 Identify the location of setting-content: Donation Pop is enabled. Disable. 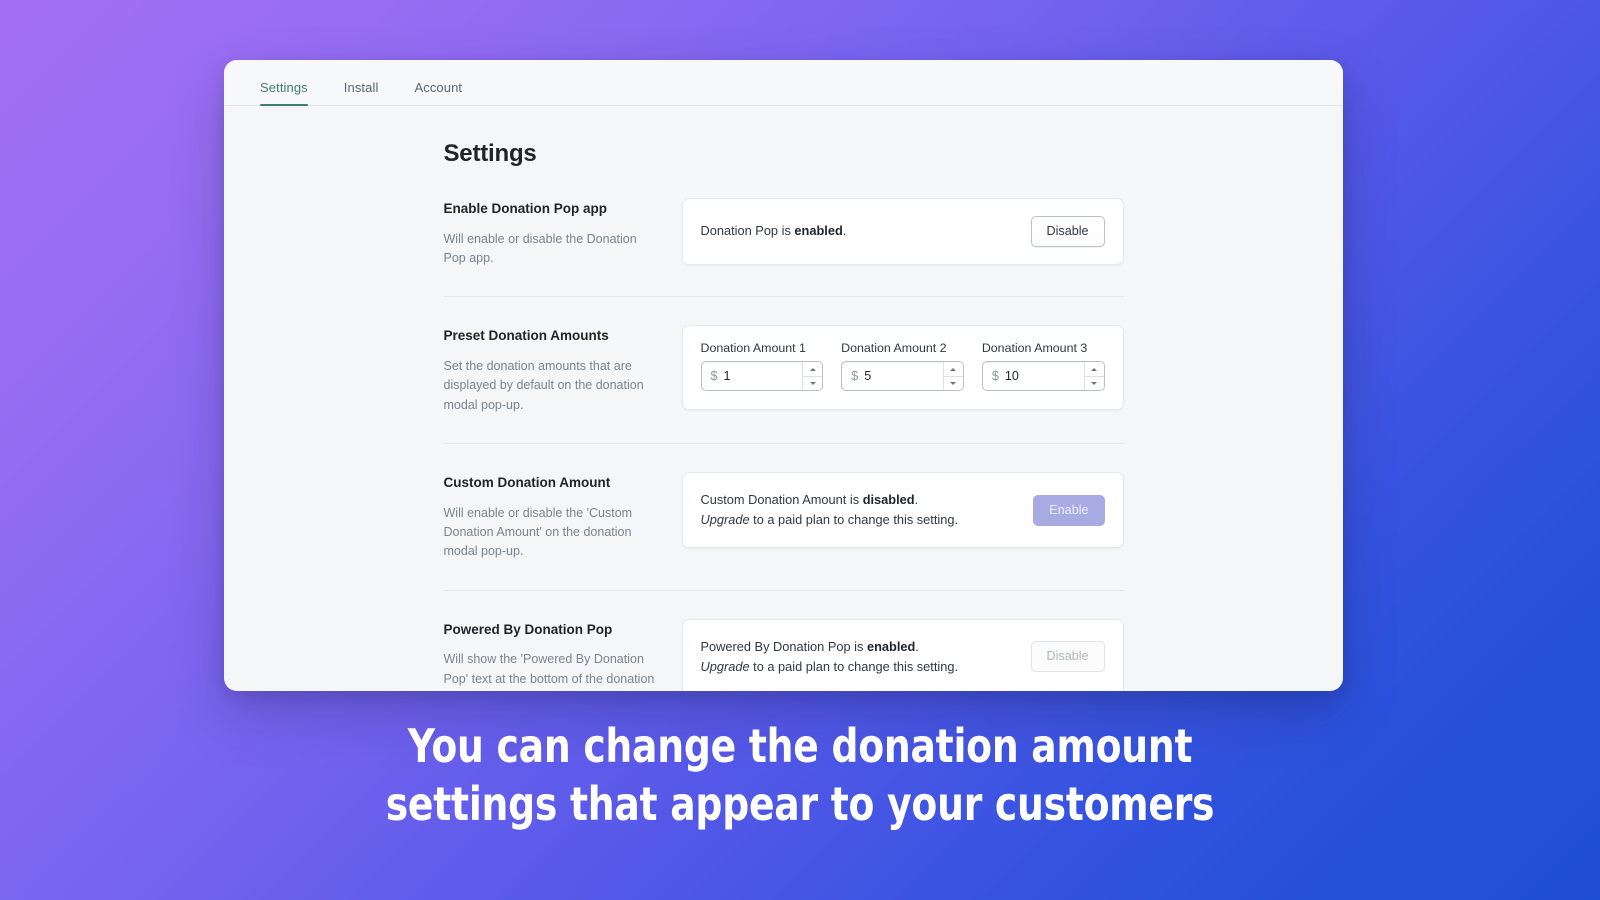
(902, 232).